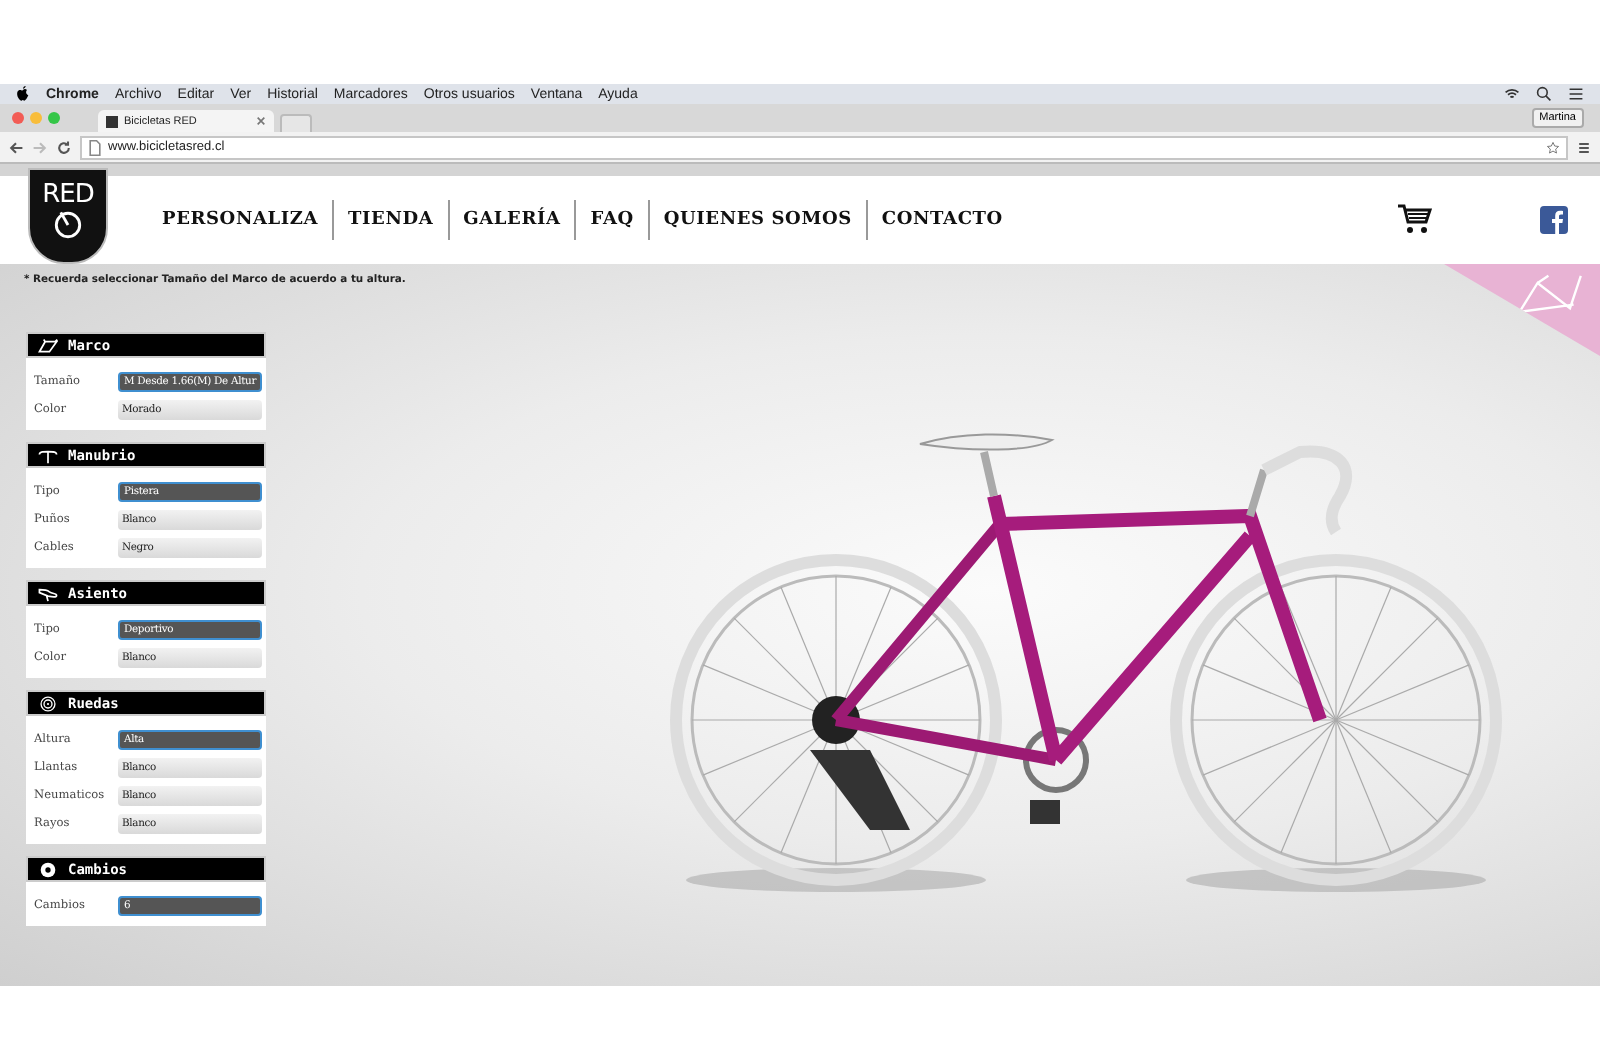 This screenshot has width=1600, height=1060. Describe the element at coordinates (112, 121) in the screenshot. I see `favicon-icon` at that location.